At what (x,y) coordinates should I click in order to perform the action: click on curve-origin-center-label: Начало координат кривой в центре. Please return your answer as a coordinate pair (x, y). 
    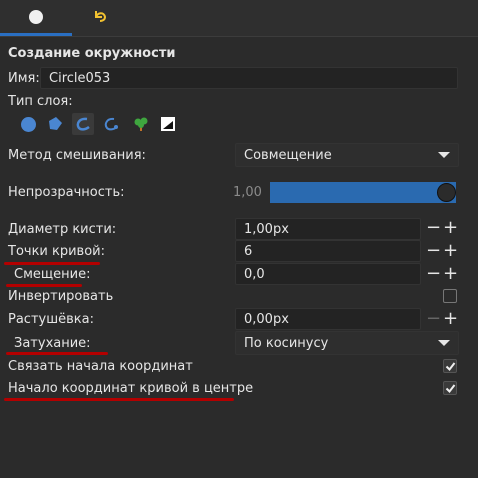
    Looking at the image, I should click on (131, 388).